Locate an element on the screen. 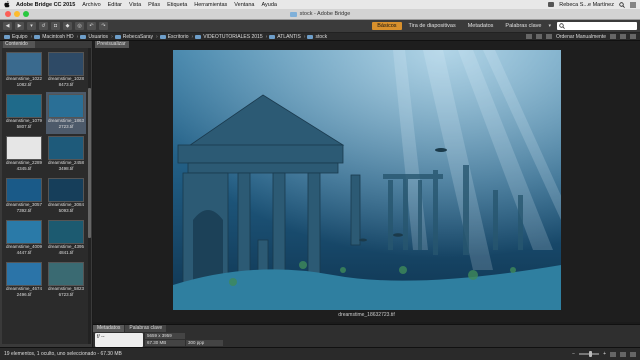 This screenshot has width=640, height=360. forward-icon: ▶ is located at coordinates (19, 26).